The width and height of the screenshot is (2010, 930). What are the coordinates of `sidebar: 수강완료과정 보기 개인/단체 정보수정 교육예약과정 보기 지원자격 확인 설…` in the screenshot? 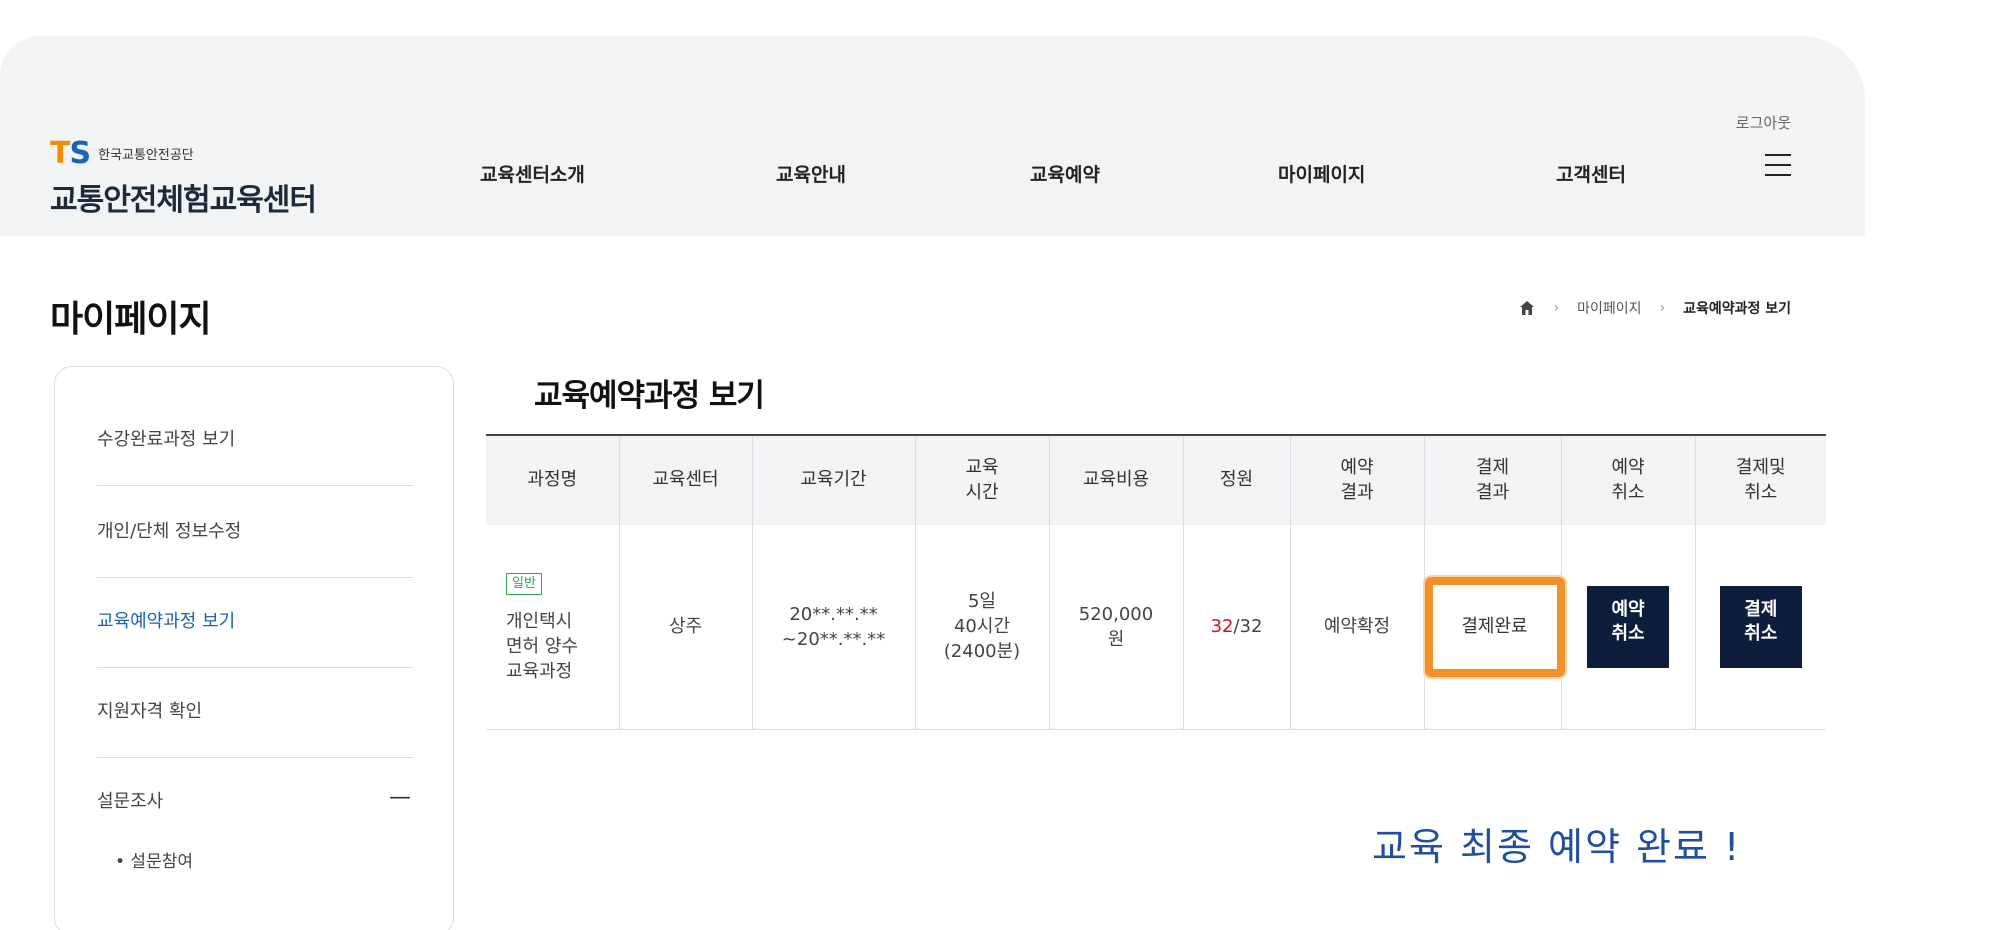 It's located at (254, 648).